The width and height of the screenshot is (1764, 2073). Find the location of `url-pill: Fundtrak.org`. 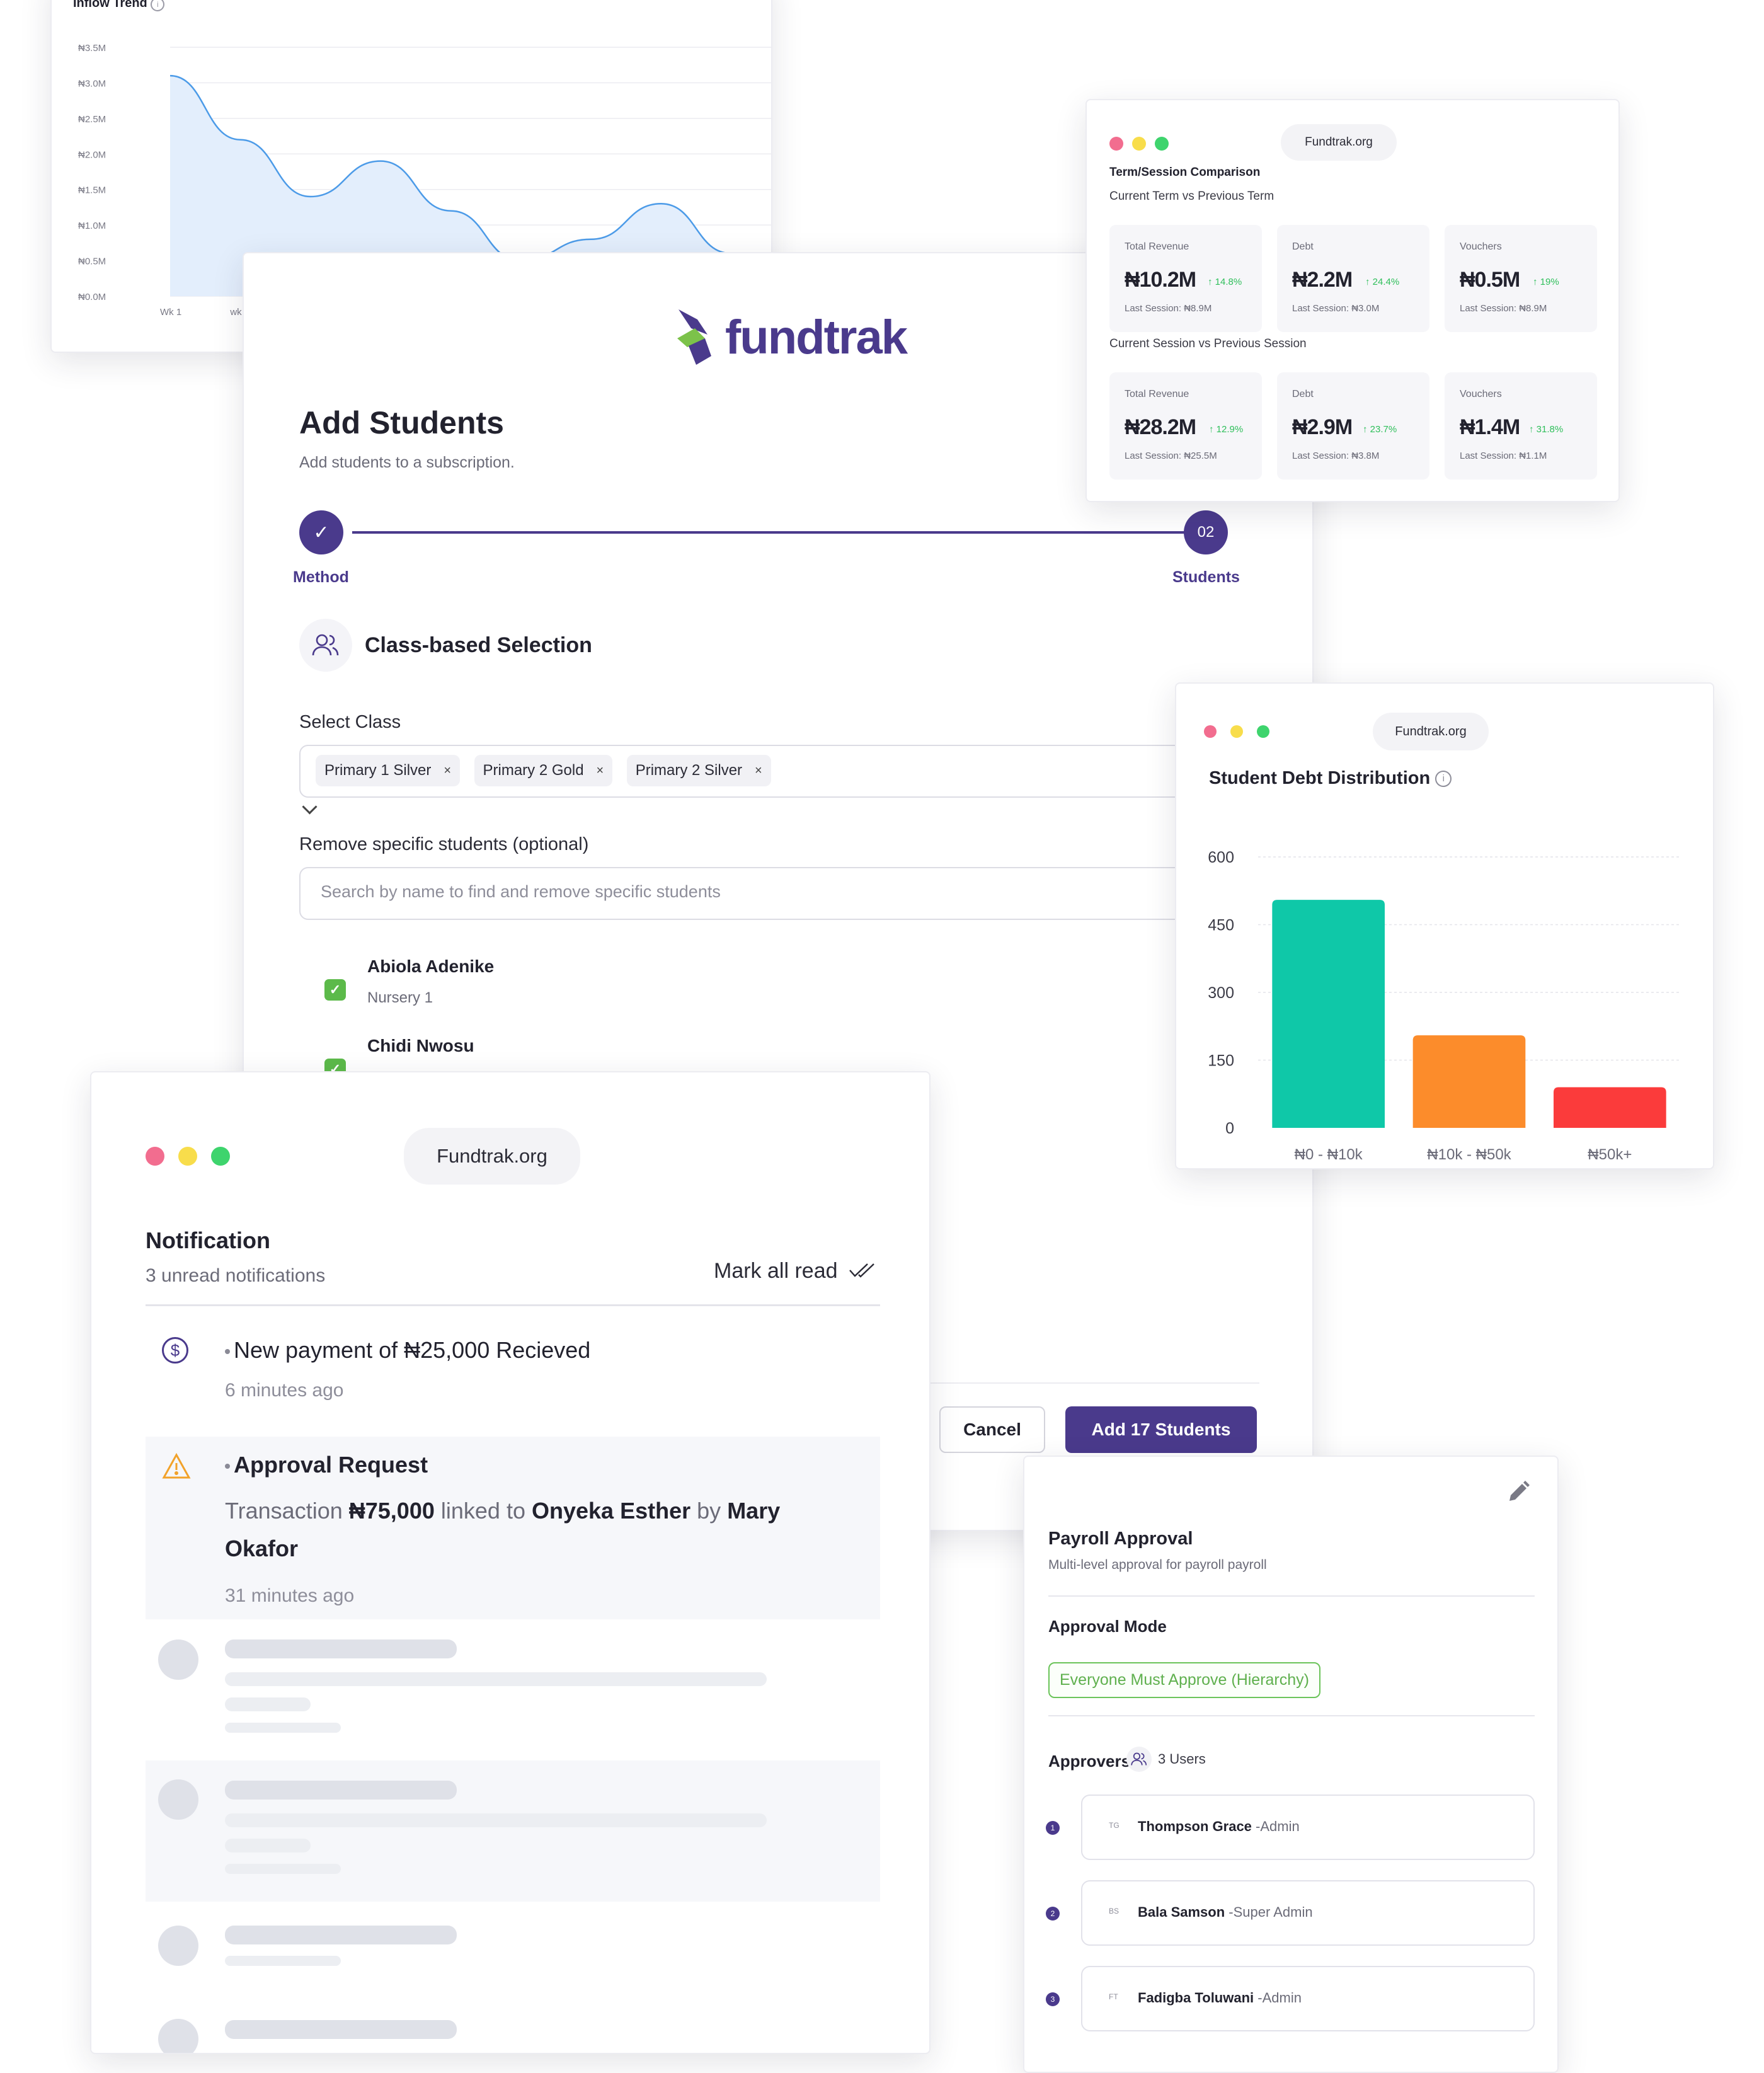

url-pill: Fundtrak.org is located at coordinates (1431, 732).